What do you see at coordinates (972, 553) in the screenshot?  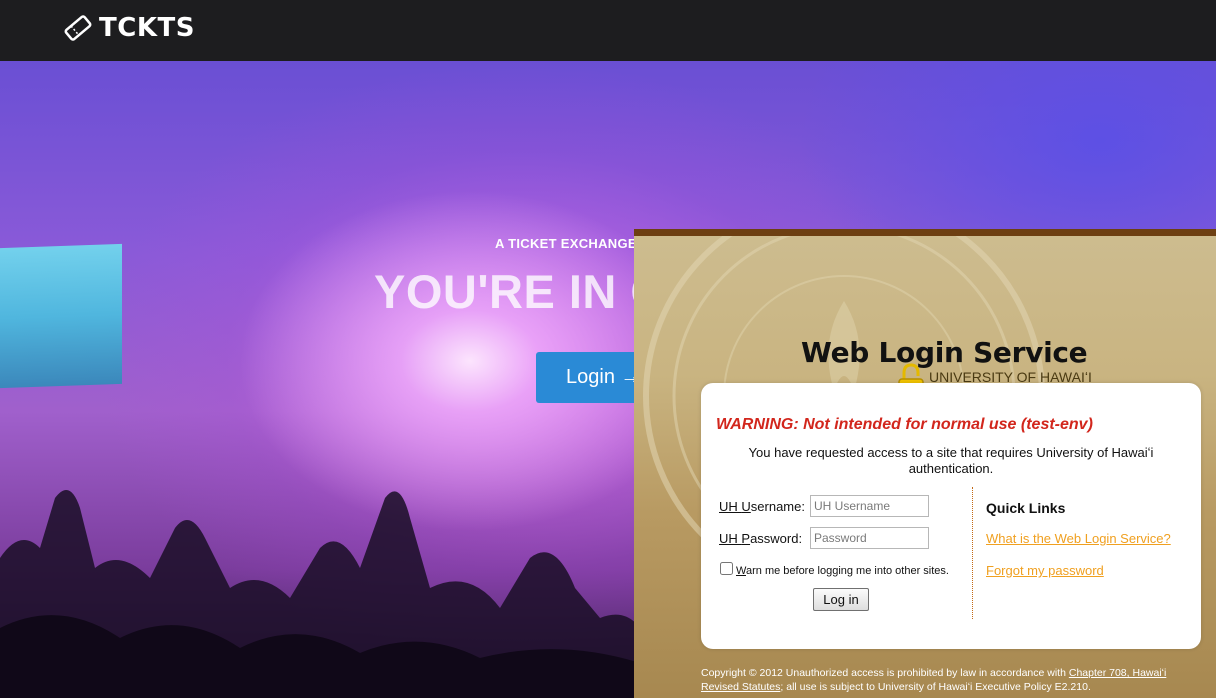 I see `column-divider` at bounding box center [972, 553].